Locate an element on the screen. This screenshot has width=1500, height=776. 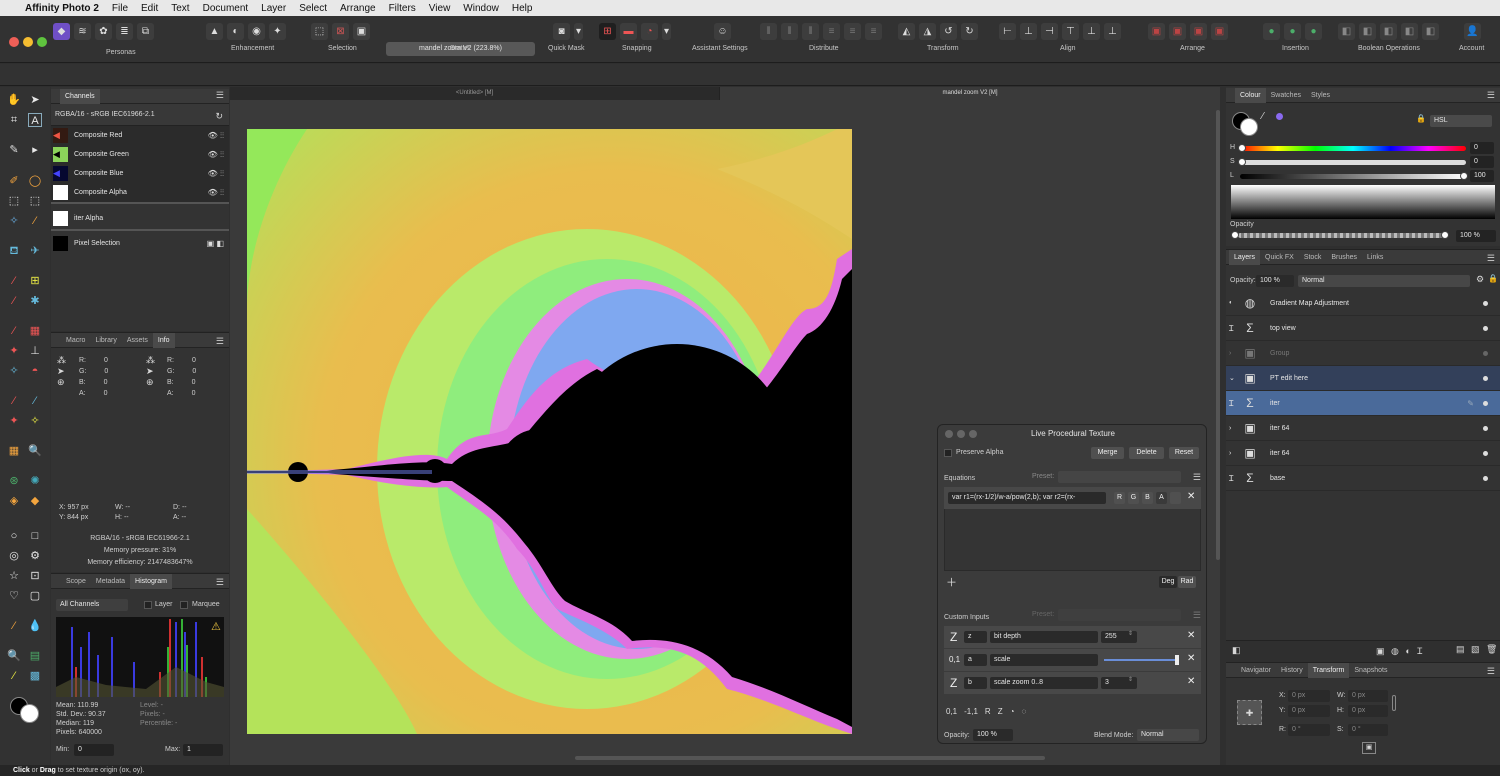
freehand-selection-icon: ◯ is located at coordinates (35, 181).